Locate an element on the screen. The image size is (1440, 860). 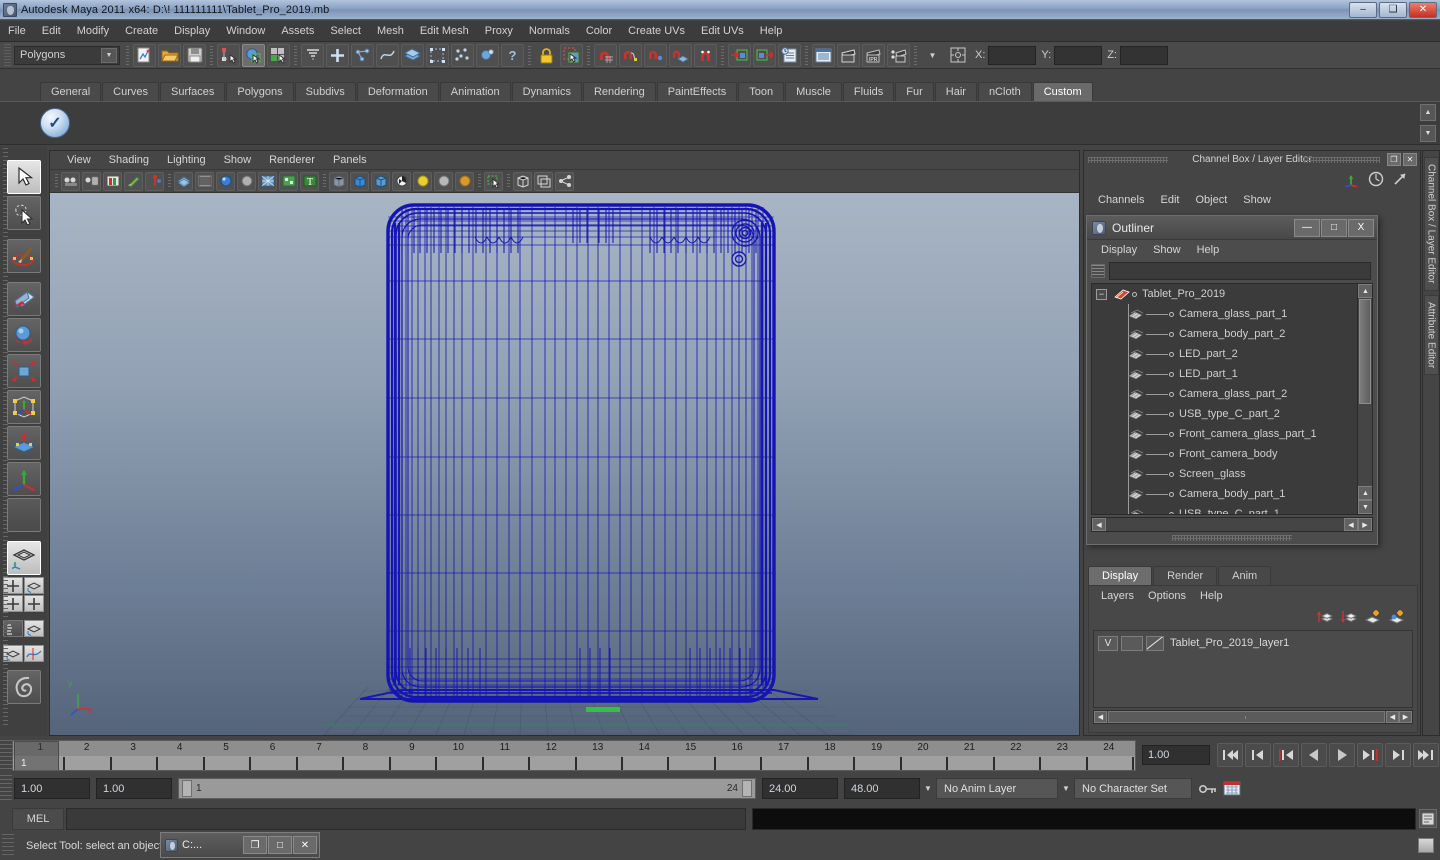
paint-effects-icon is located at coordinates (133, 181).